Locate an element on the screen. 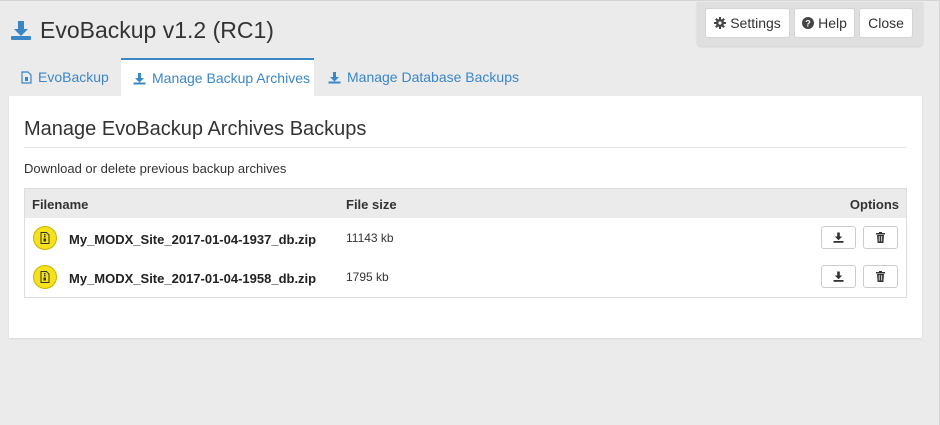  column-header-filename: Filename is located at coordinates (60, 204).